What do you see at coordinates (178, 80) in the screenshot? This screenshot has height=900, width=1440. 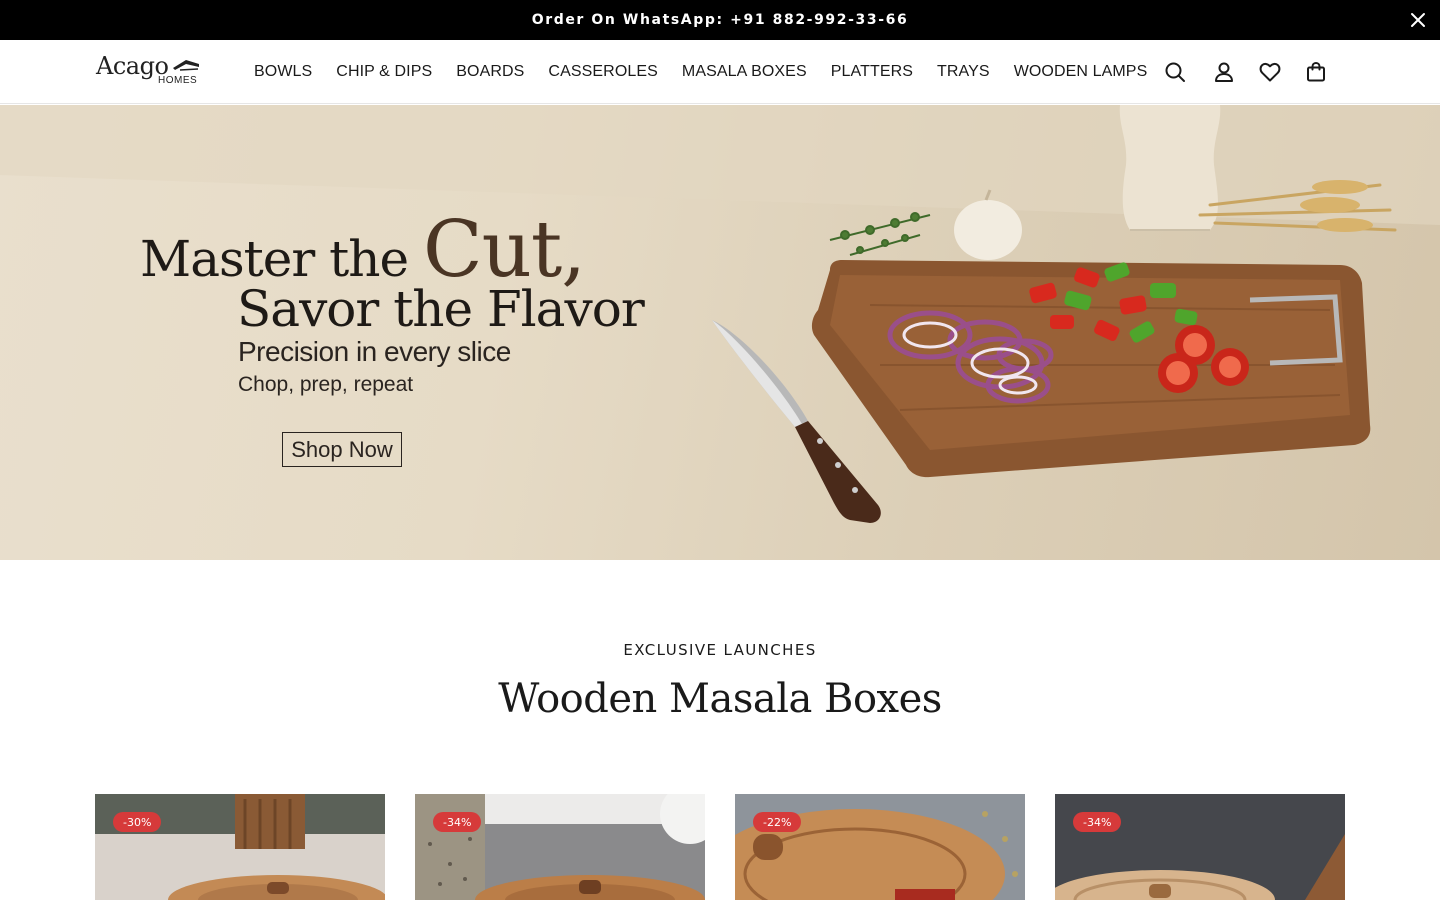 I see `logo-subtitle: HOMES` at bounding box center [178, 80].